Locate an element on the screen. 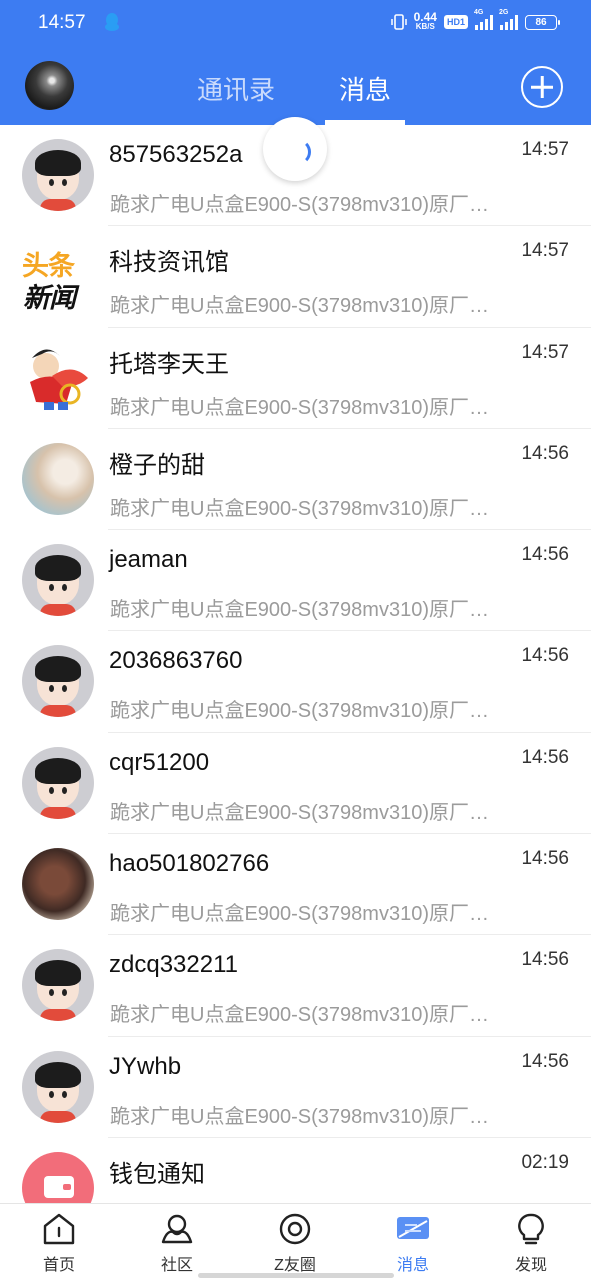  nav-label: 首页 is located at coordinates (58, 1265).